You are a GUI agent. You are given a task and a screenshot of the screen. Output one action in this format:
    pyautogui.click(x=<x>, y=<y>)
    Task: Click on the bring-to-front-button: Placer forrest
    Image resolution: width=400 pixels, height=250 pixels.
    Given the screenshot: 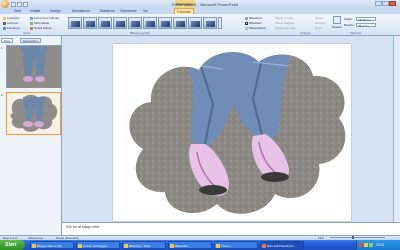 What is the action you would take?
    pyautogui.click(x=284, y=18)
    